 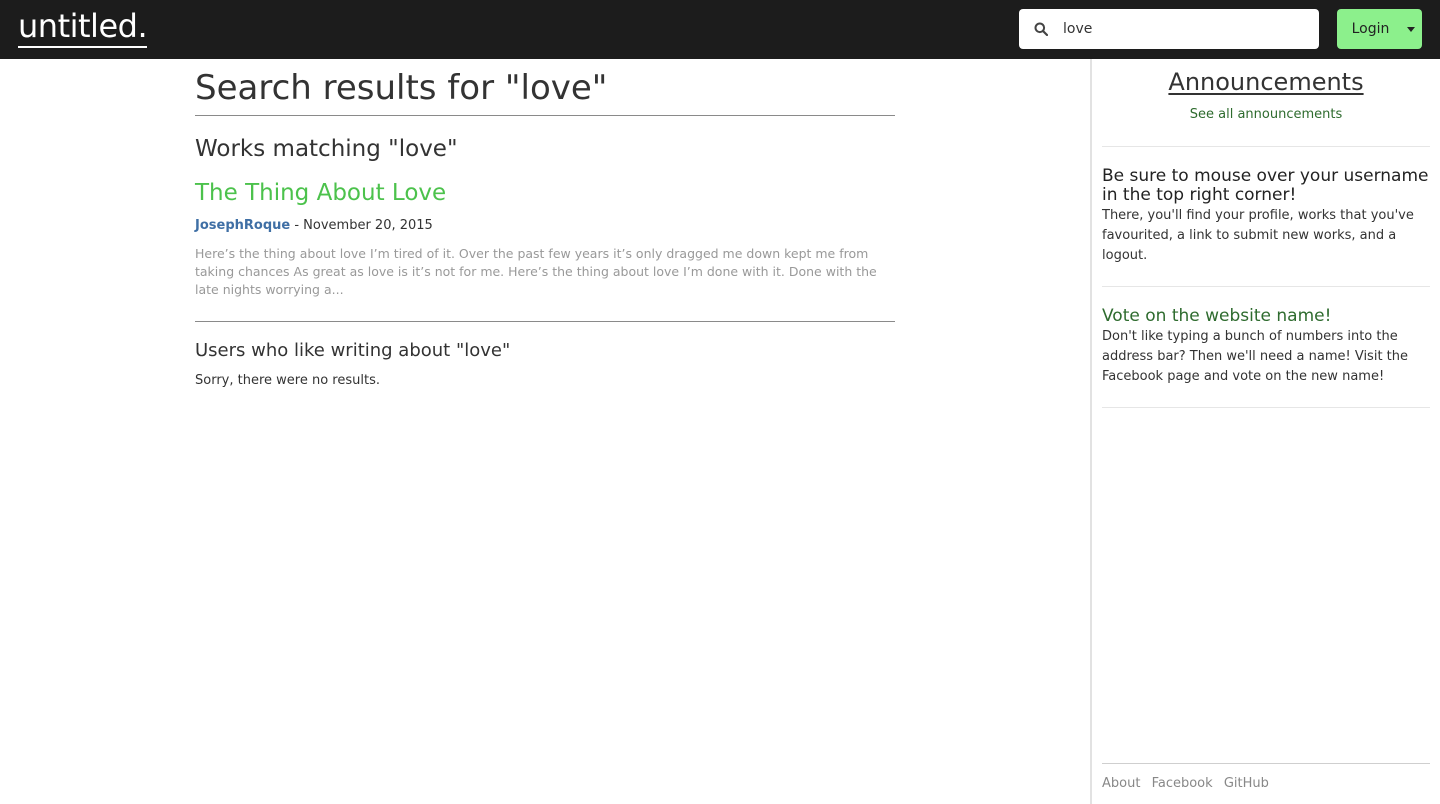 I want to click on login-button-group: Login, so click(x=1379, y=29).